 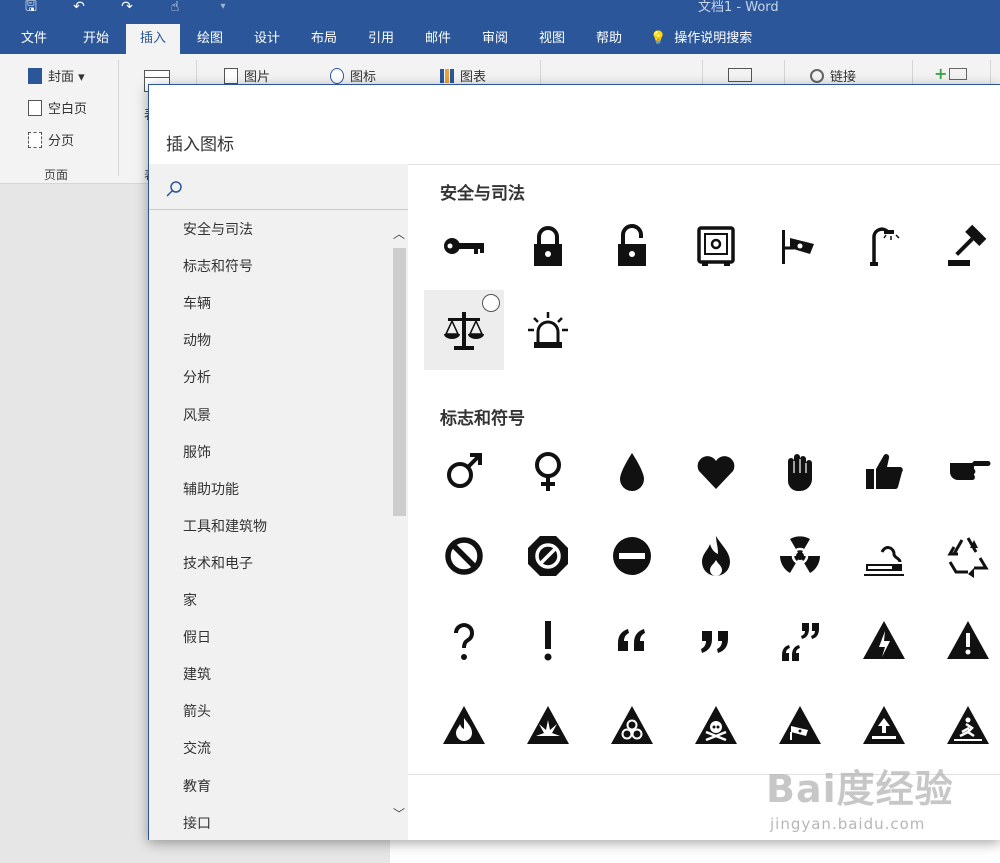 What do you see at coordinates (463, 75) in the screenshot?
I see `chart-button: 图表` at bounding box center [463, 75].